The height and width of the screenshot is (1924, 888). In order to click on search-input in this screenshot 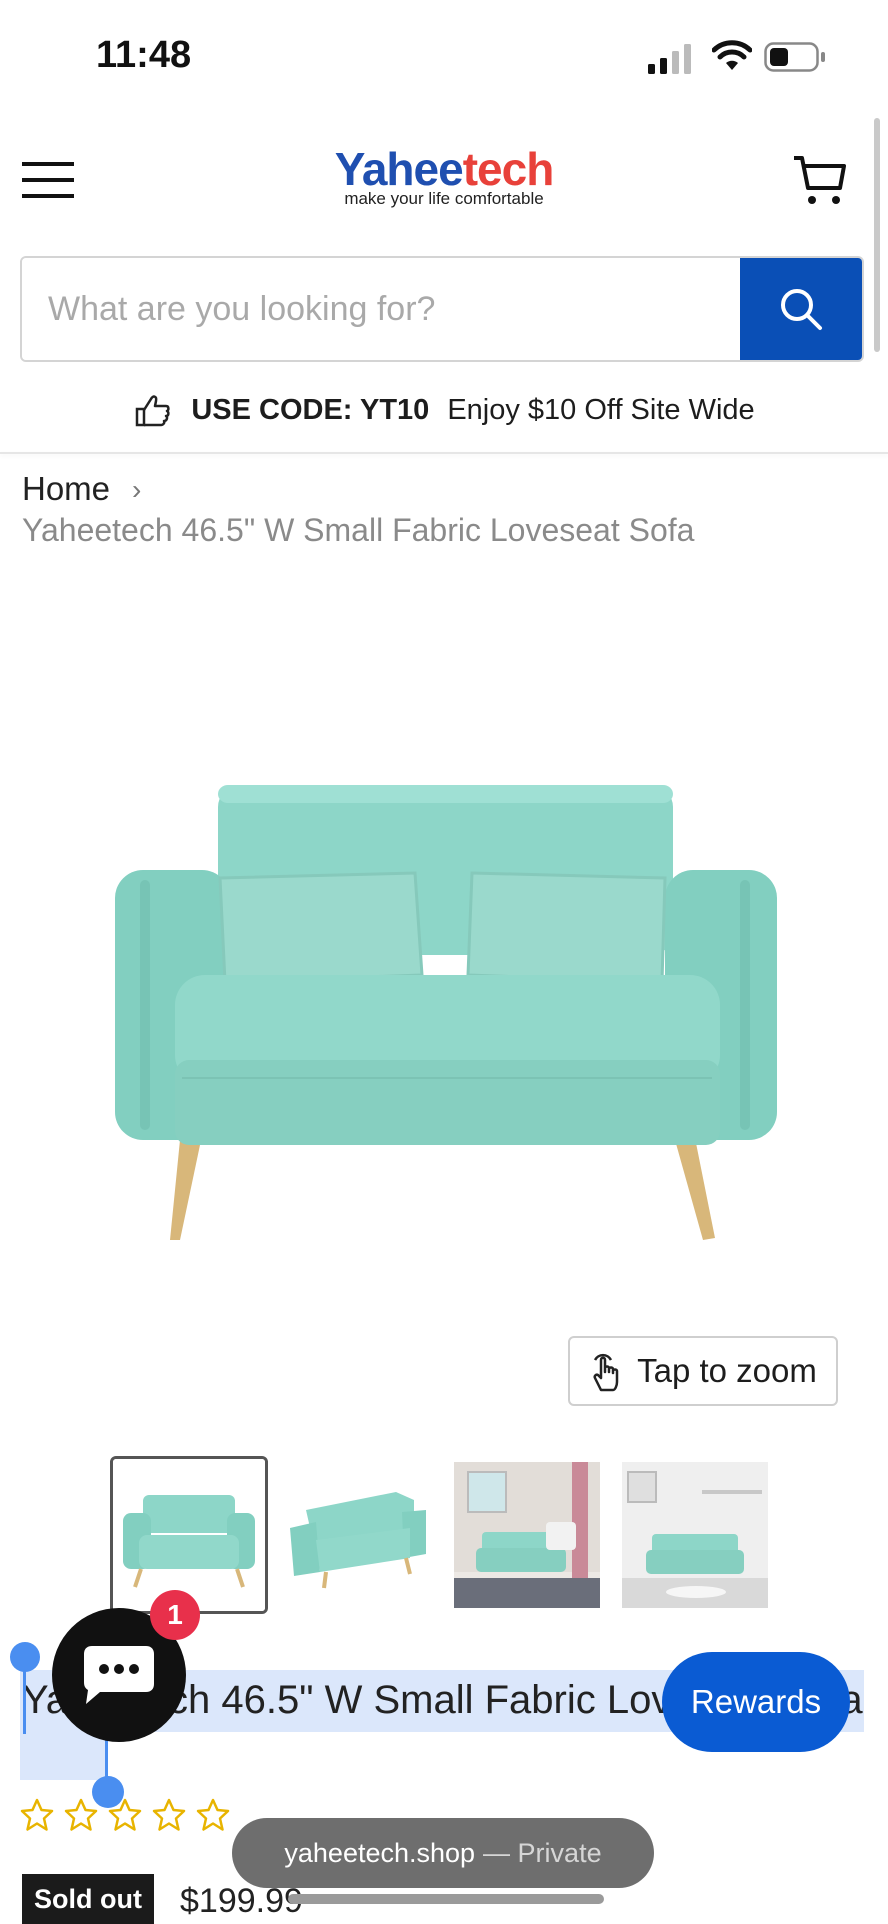, I will do `click(382, 309)`.